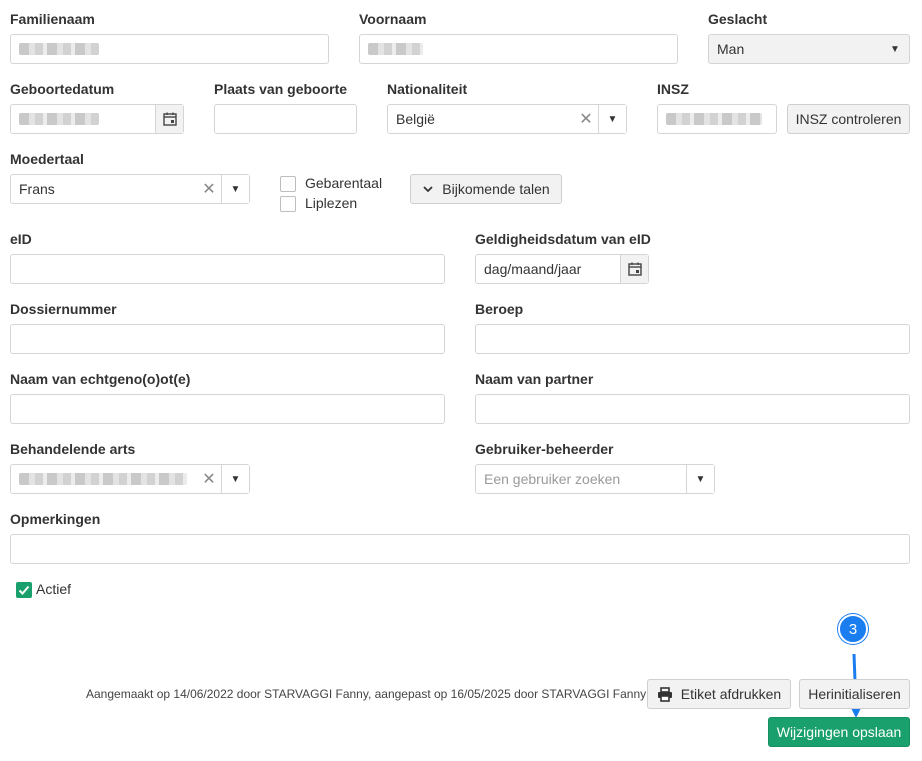 The width and height of the screenshot is (922, 761). What do you see at coordinates (853, 629) in the screenshot?
I see `step-annotation-badge: 3` at bounding box center [853, 629].